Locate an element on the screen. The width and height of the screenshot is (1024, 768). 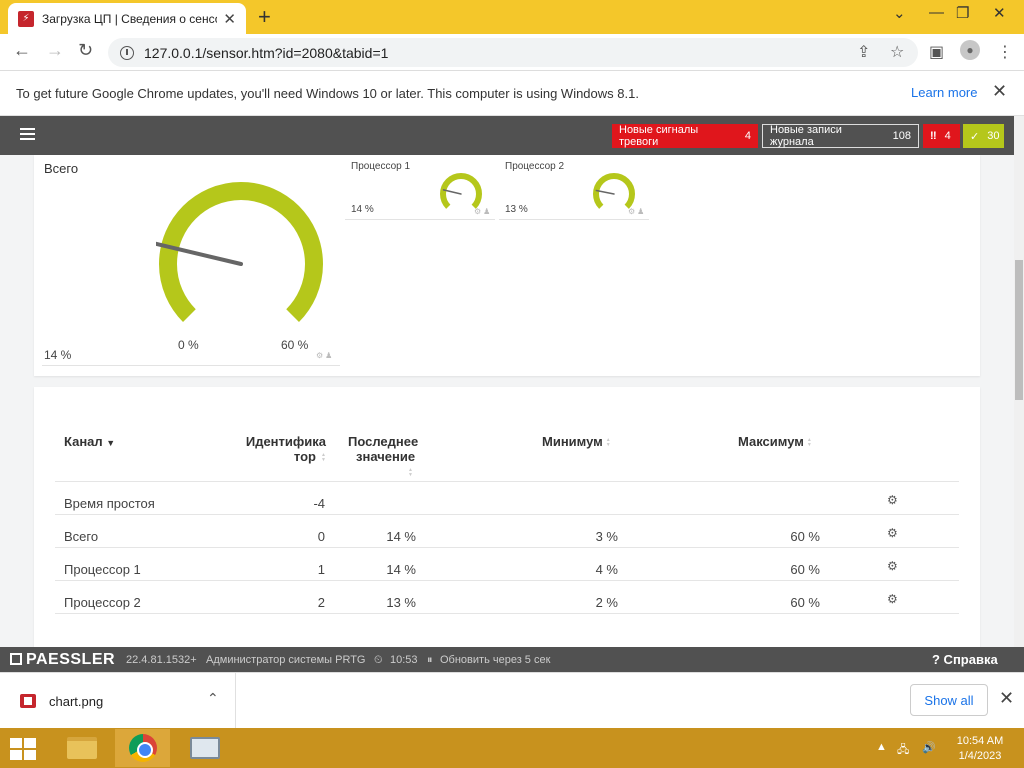
address-bar: 127.0.0.1/sensor.htm?id=2080&tabid=1 is located at coordinates (513, 52).